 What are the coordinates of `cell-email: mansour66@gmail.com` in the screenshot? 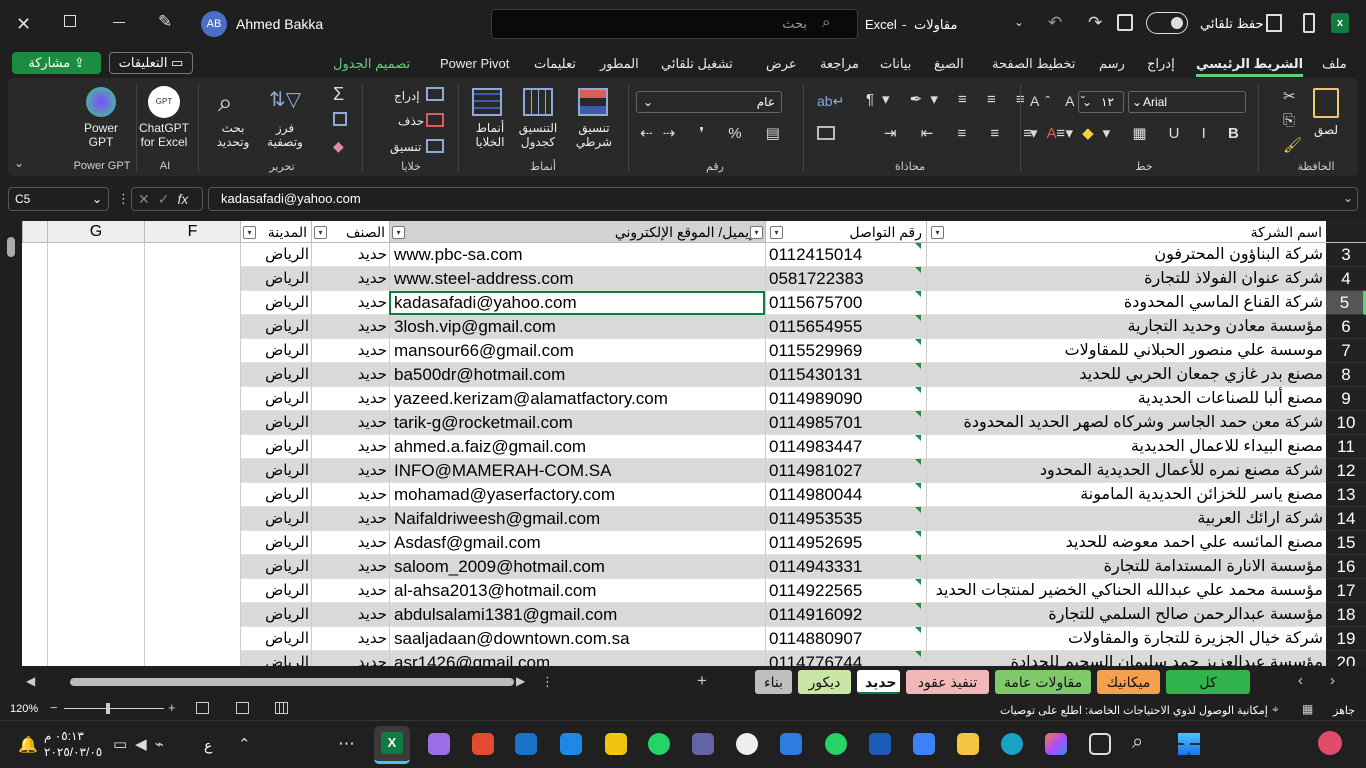 It's located at (577, 351).